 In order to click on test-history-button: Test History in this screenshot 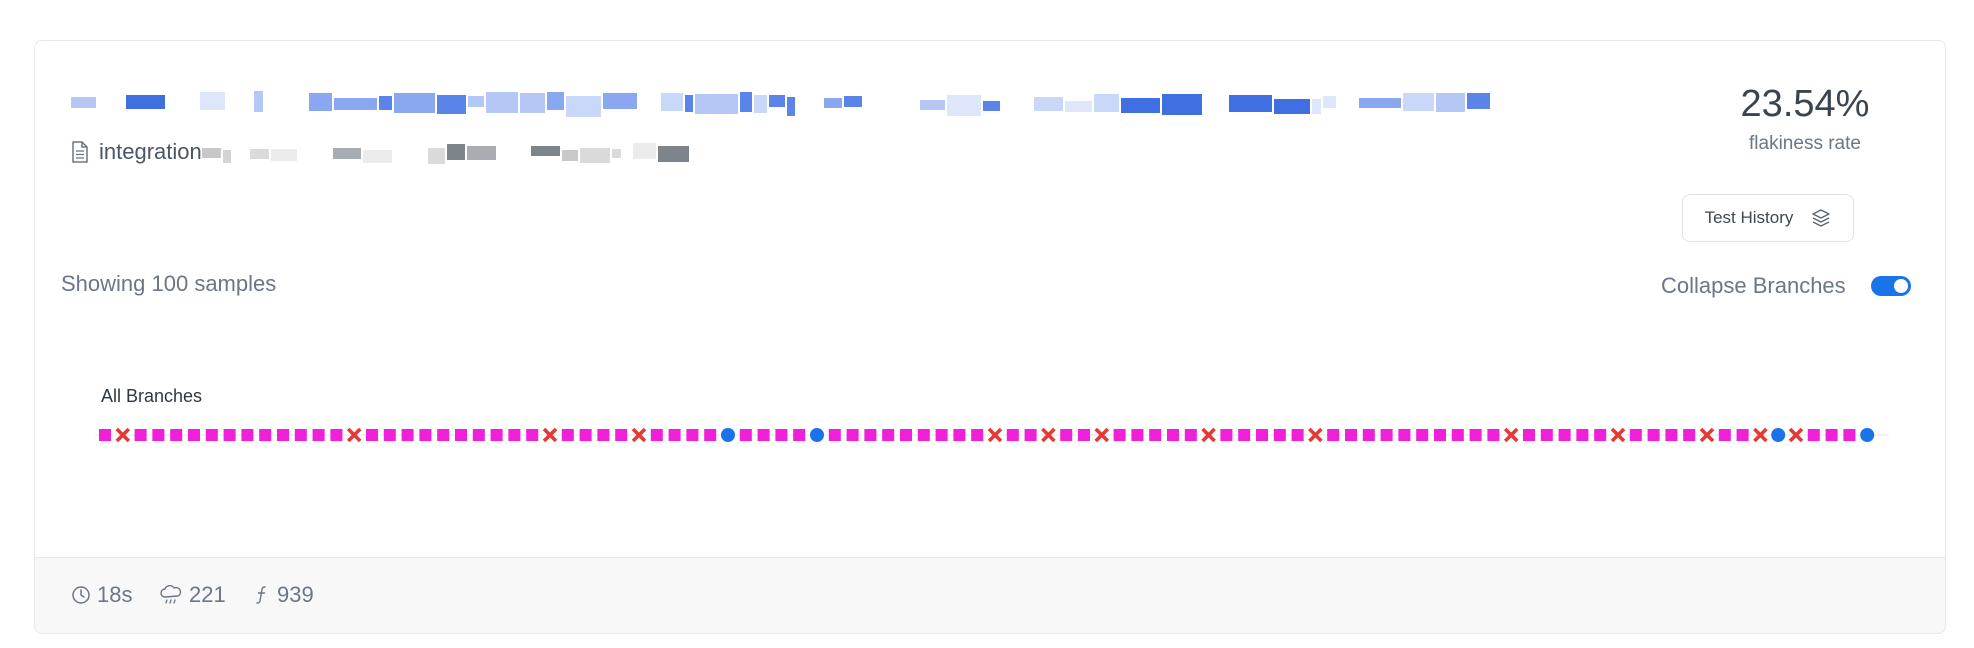, I will do `click(1768, 218)`.